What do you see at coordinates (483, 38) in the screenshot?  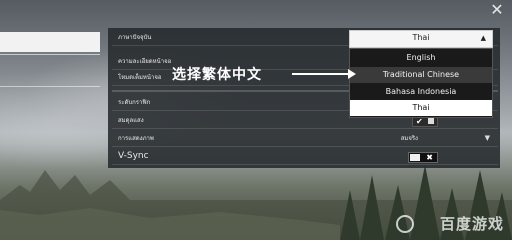 I see `chevron-up-icon: ▲` at bounding box center [483, 38].